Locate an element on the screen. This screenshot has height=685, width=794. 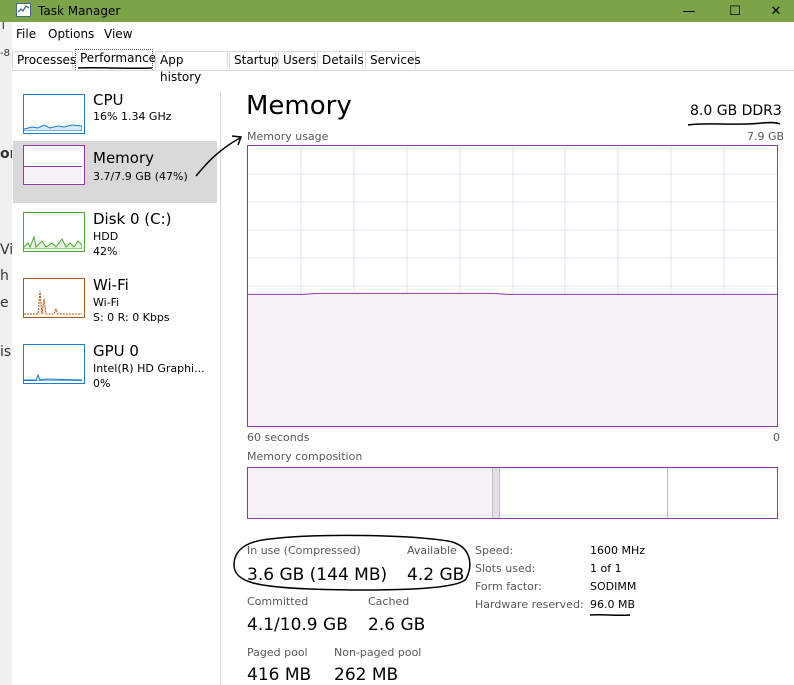
graph-time-left: 60 seconds is located at coordinates (278, 437).